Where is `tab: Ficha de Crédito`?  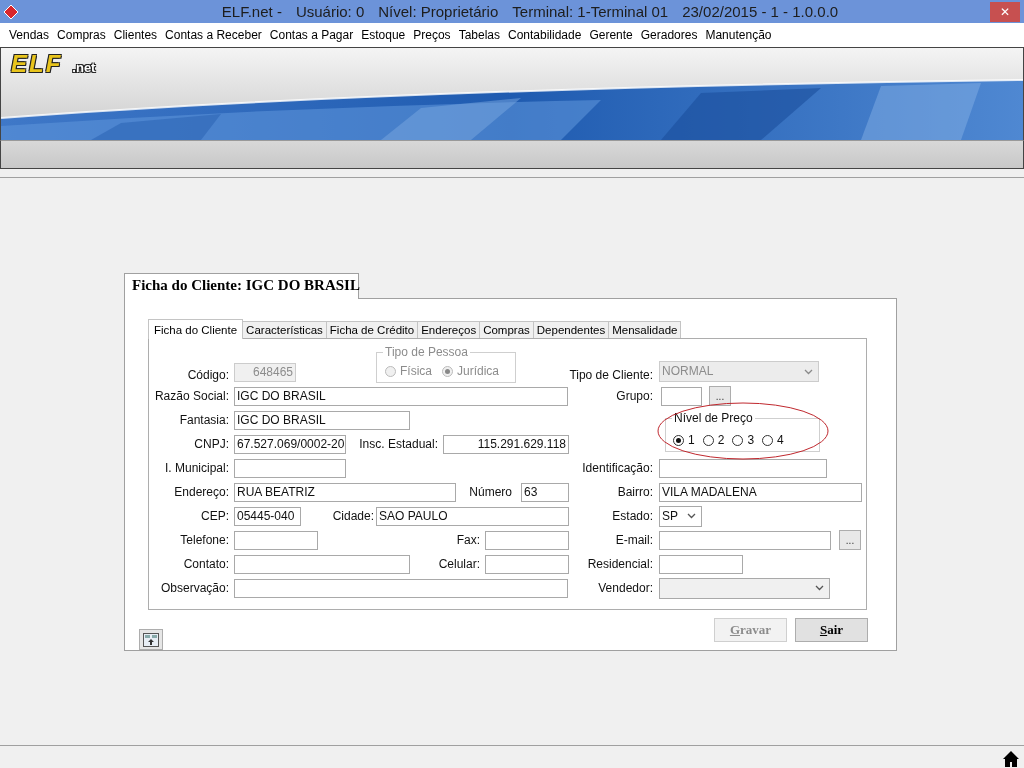 tab: Ficha de Crédito is located at coordinates (372, 329).